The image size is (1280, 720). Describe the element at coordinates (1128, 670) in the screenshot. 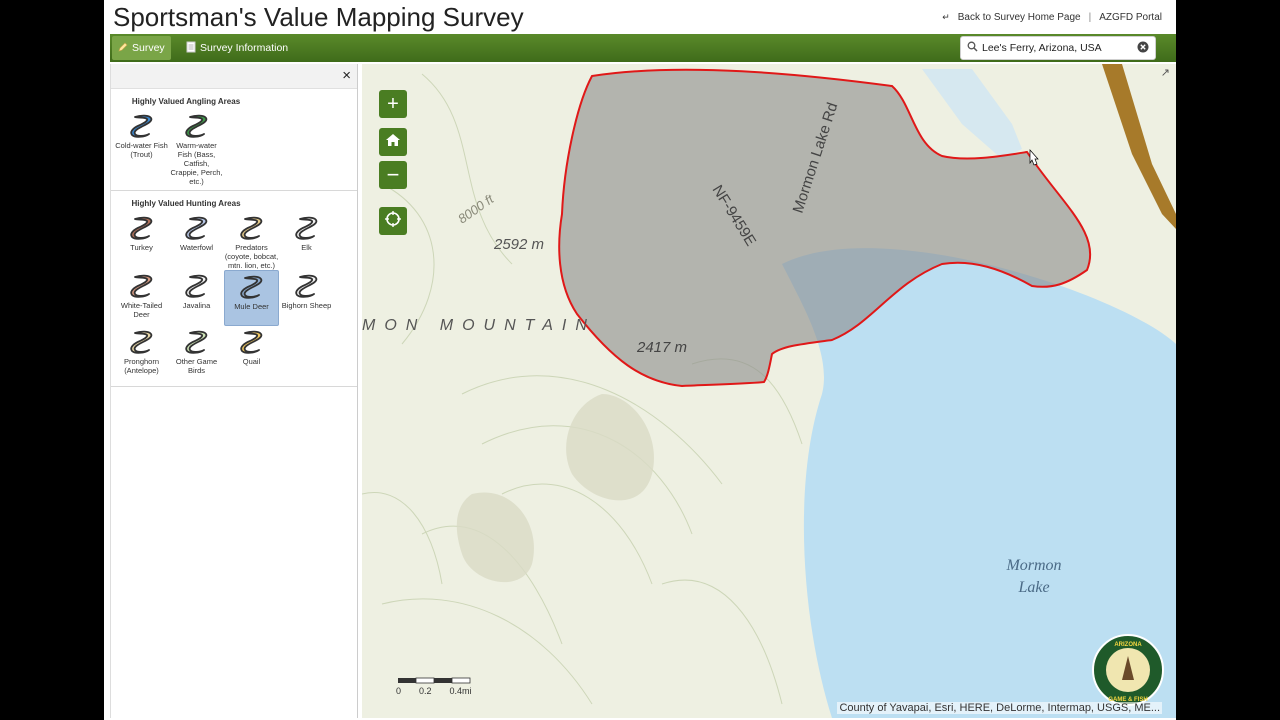

I see `azgfd-logo: ARIZONA GAME & FISH` at that location.